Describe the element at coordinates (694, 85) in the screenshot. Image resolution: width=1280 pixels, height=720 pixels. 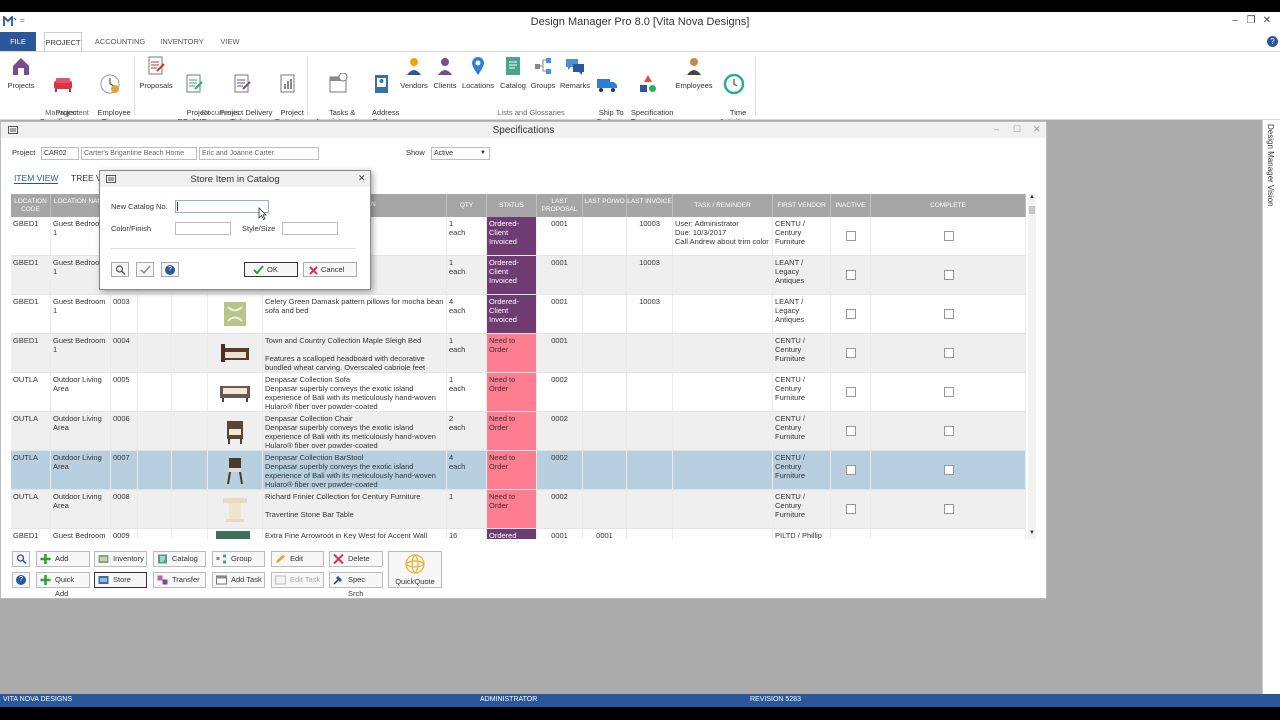
I see `ribbon-label: Employees` at that location.